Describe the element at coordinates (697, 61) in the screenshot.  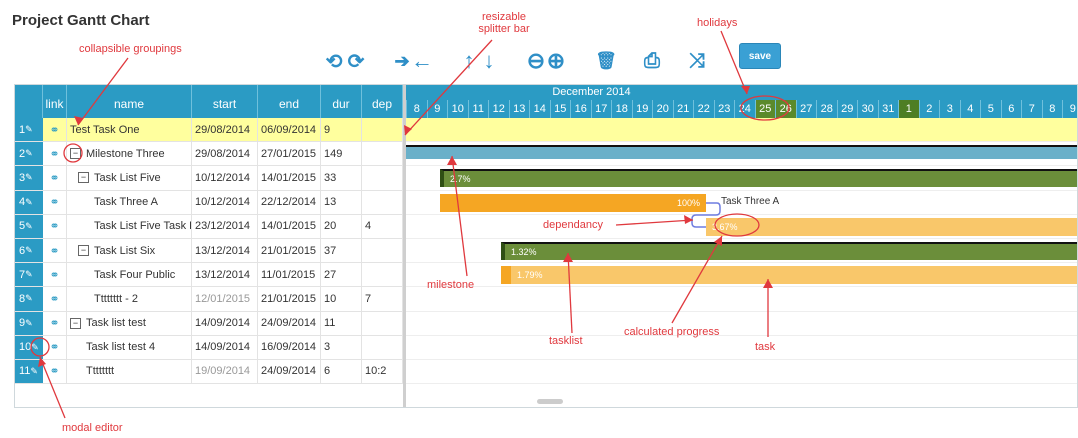
I see `shuffle-button: ⤨` at that location.